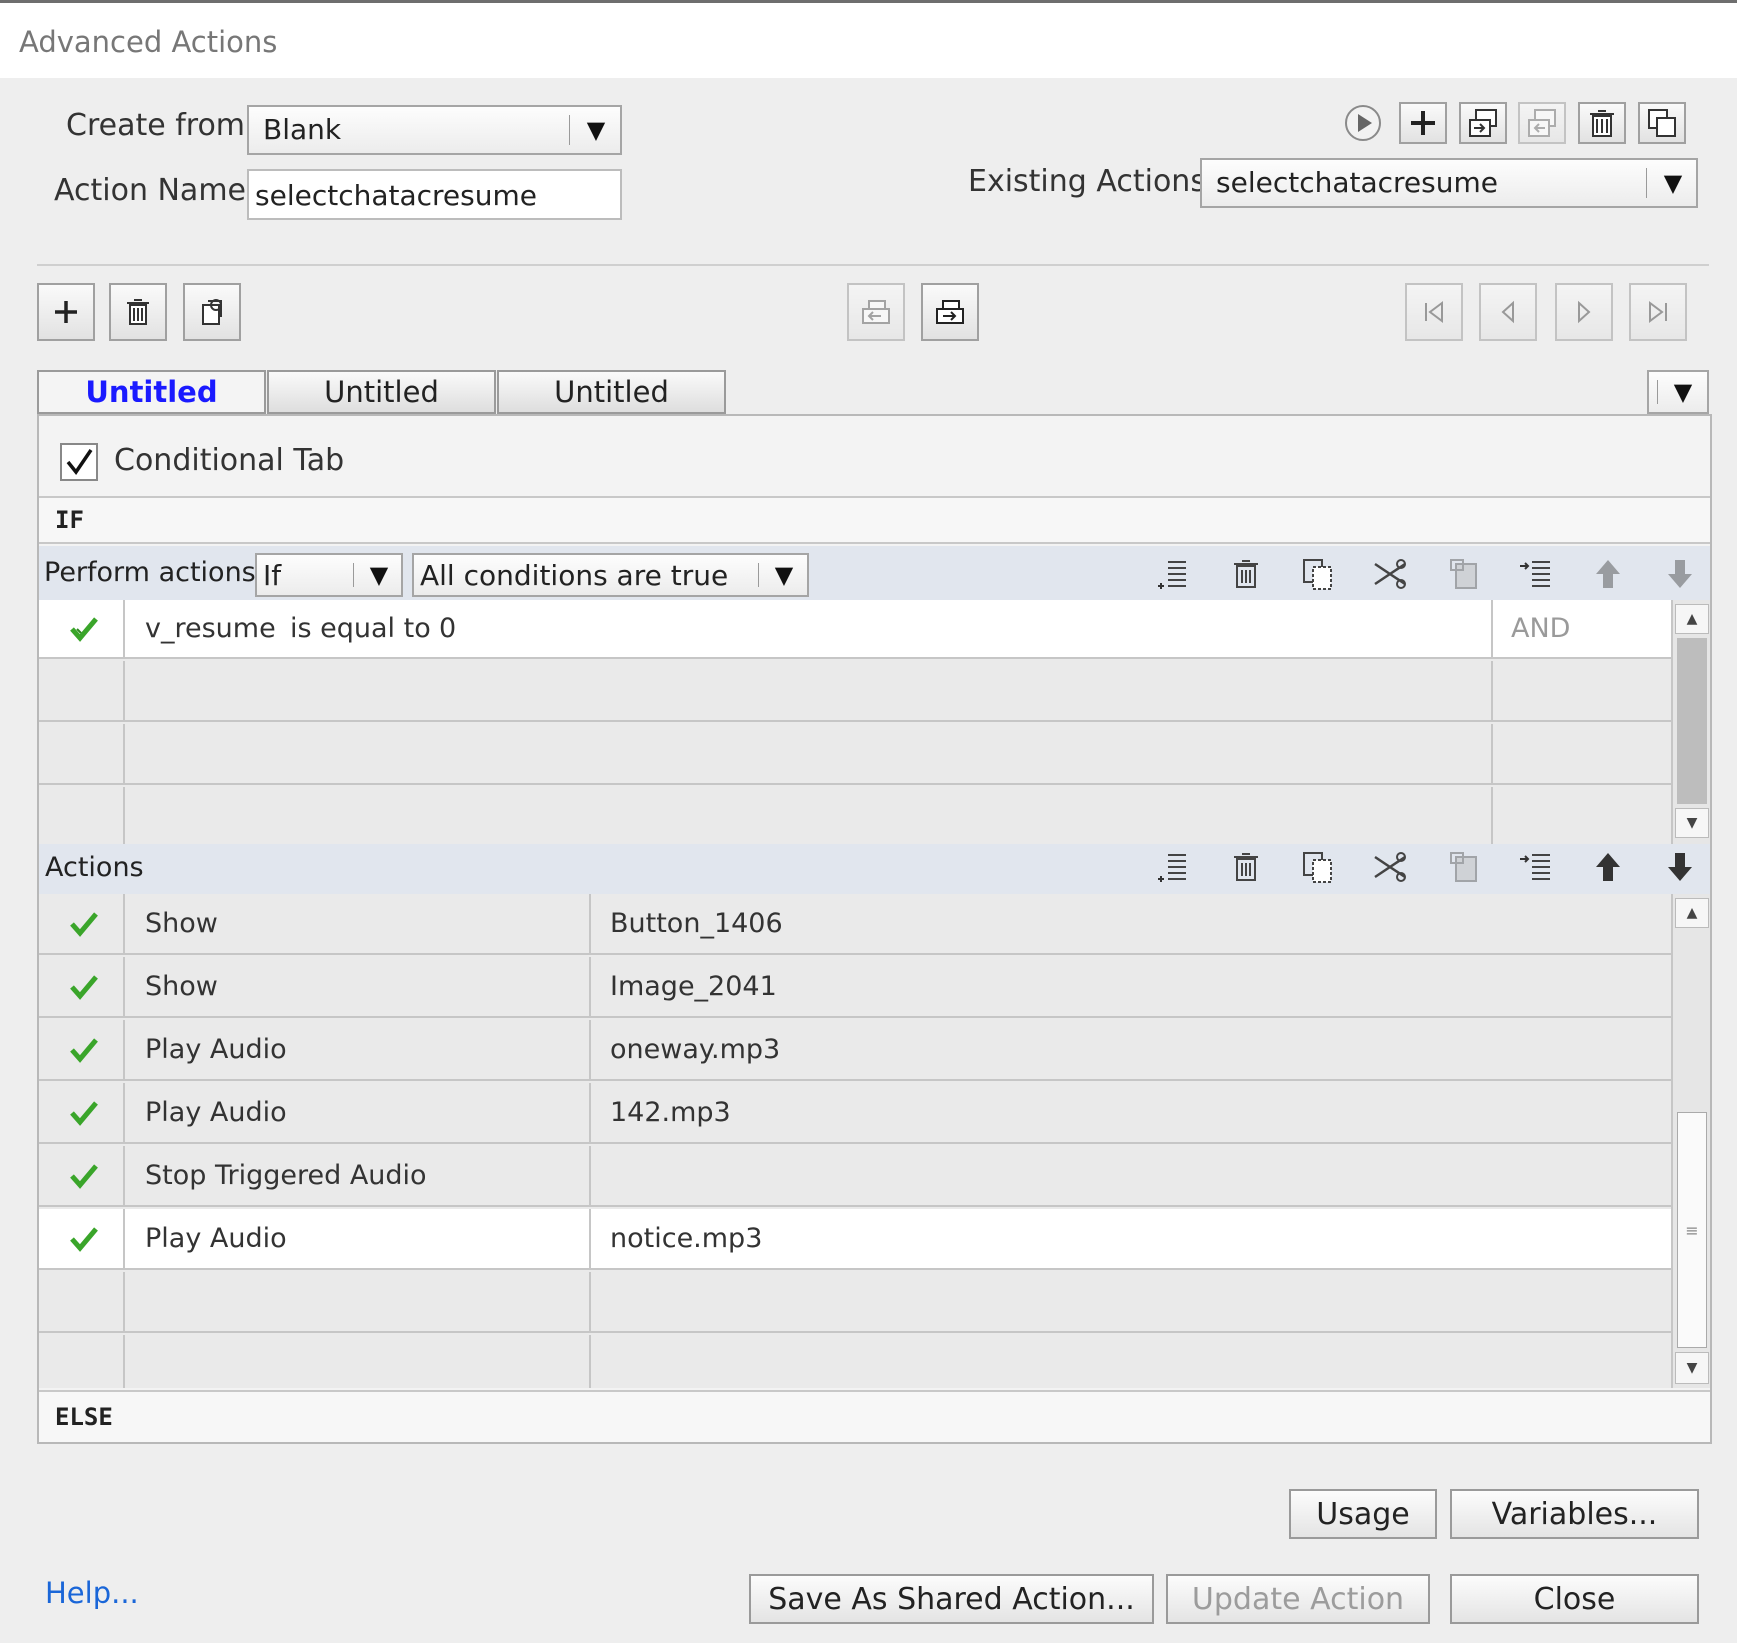  I want to click on move-decision-left-button, so click(876, 312).